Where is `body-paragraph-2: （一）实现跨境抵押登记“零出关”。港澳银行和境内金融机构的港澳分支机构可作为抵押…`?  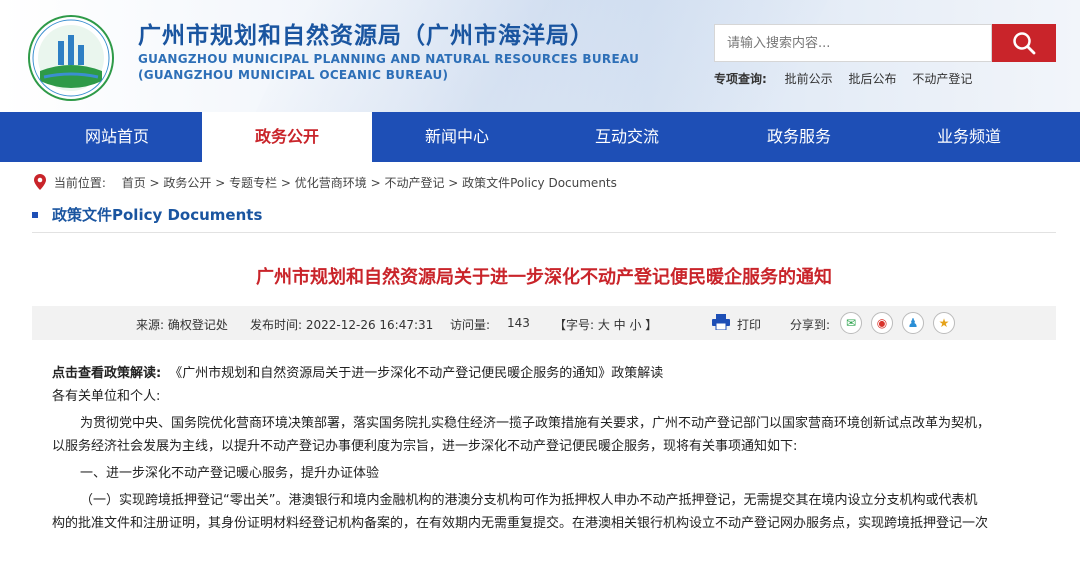 body-paragraph-2: （一）实现跨境抵押登记“零出关”。港澳银行和境内金融机构的港澳分支机构可作为抵押… is located at coordinates (529, 500).